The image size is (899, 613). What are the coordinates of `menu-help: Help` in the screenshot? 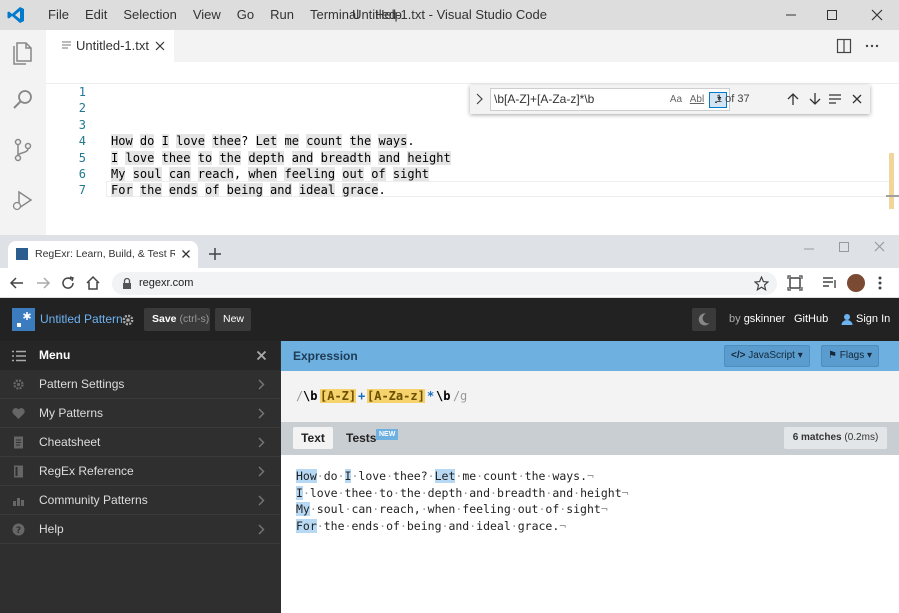 It's located at (388, 15).